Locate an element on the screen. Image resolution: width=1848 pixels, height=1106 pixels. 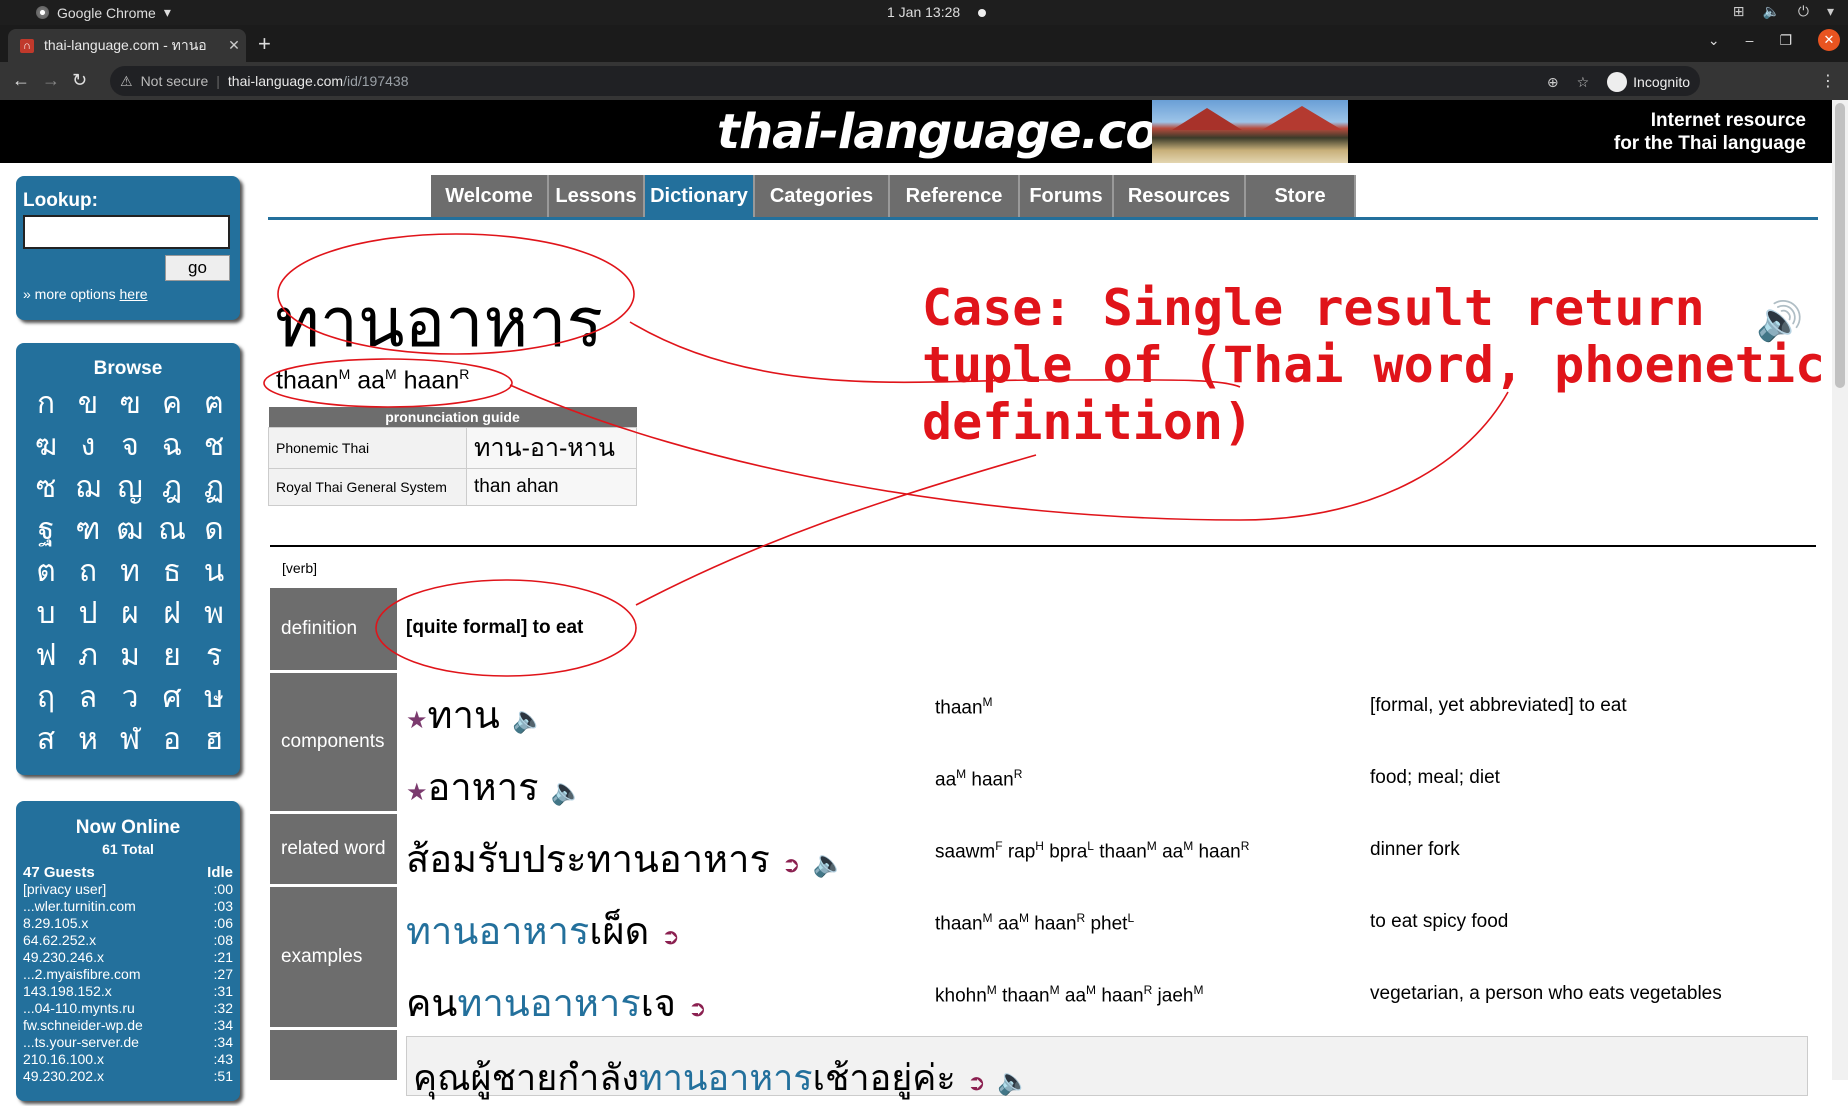
online-user-name: 49.230.246.x is located at coordinates (63, 957).